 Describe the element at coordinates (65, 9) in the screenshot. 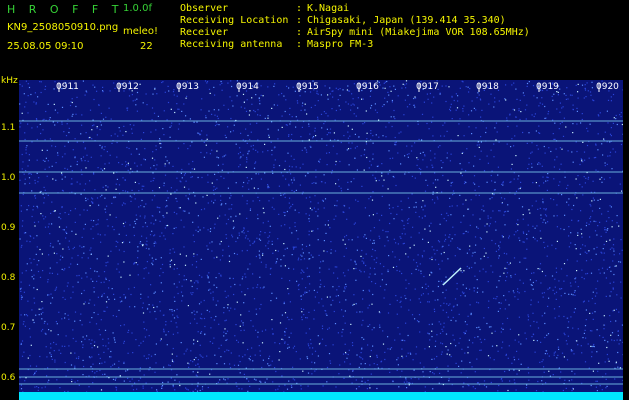

I see `app-name: H R O F F T` at that location.